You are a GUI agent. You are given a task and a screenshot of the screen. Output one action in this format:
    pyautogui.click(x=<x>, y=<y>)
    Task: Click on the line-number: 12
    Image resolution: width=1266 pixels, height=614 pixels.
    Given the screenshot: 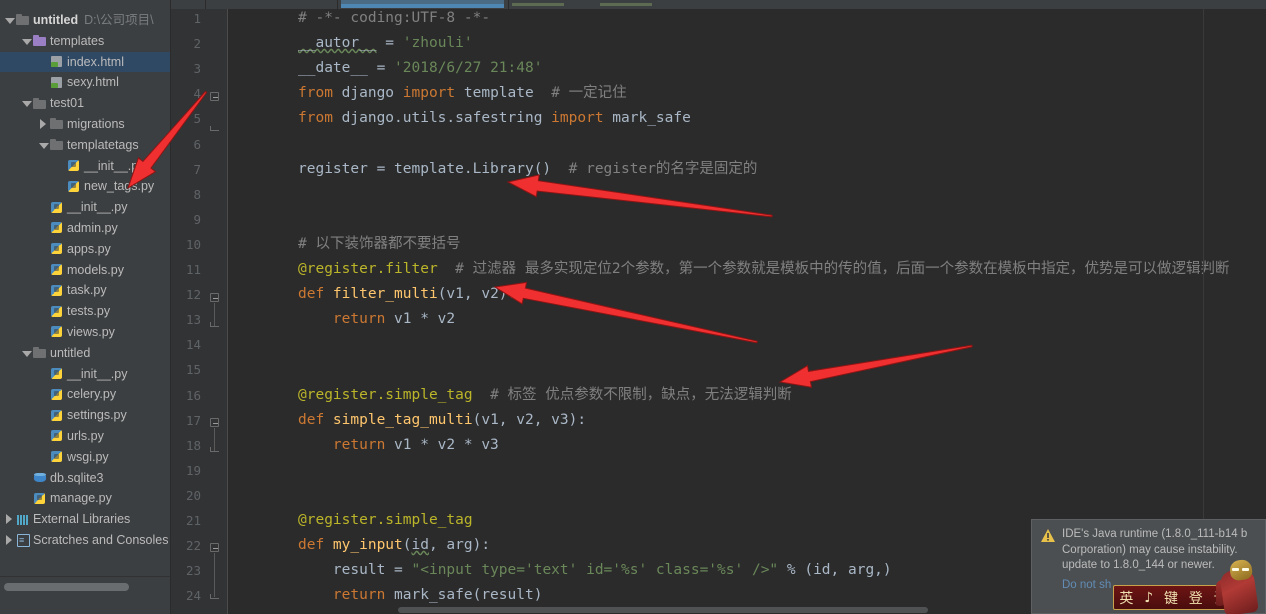 What is the action you would take?
    pyautogui.click(x=193, y=295)
    